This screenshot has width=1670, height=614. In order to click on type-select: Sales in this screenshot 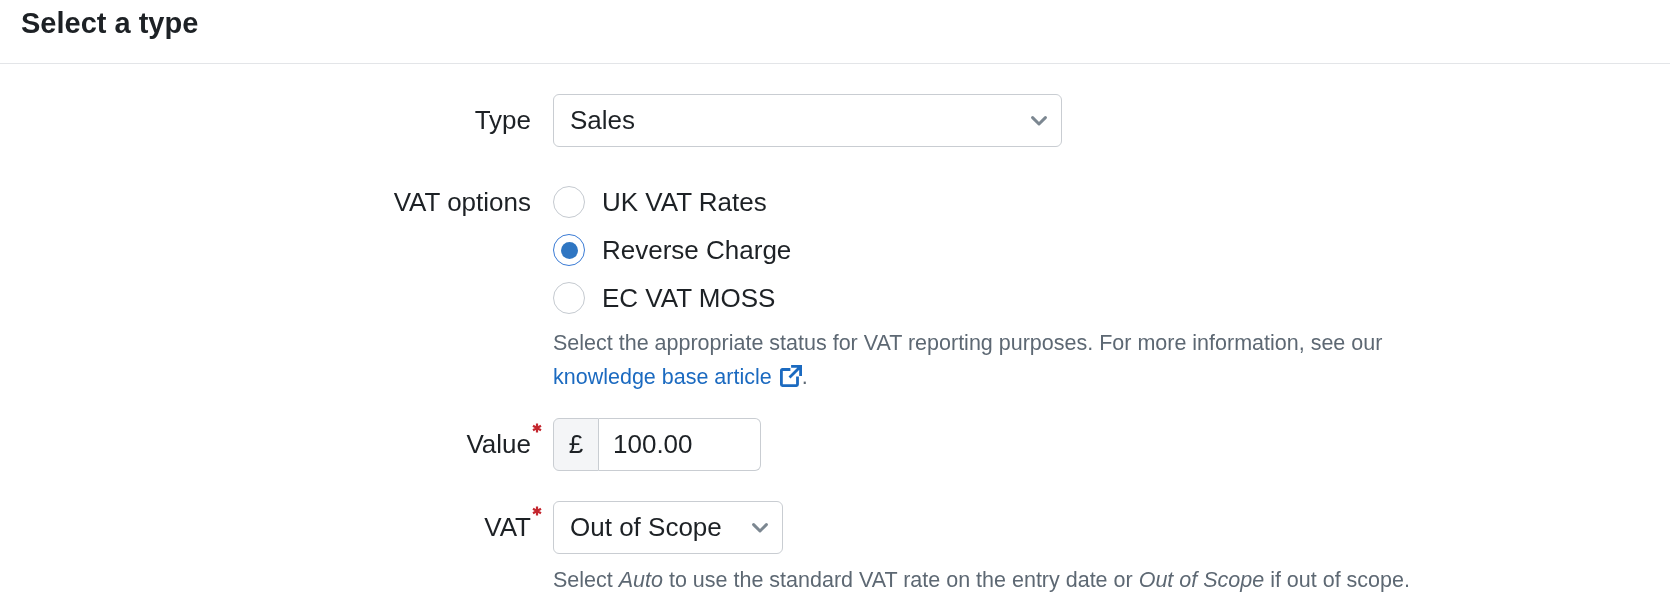, I will do `click(807, 120)`.